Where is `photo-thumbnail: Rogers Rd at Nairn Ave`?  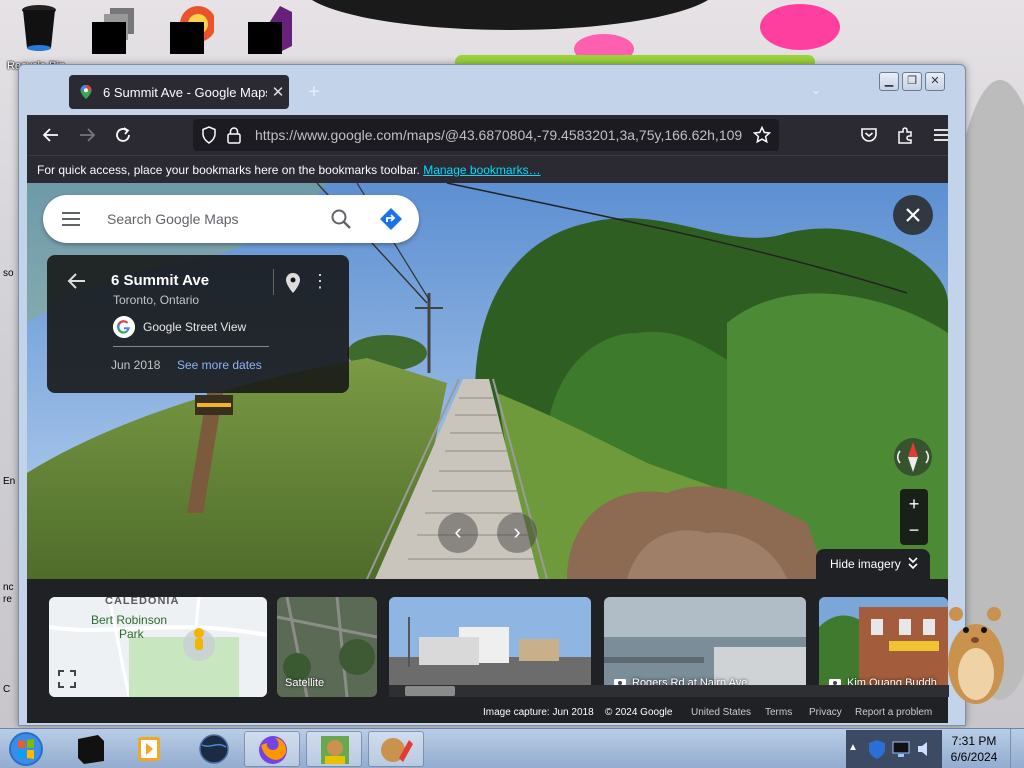 photo-thumbnail: Rogers Rd at Nairn Ave is located at coordinates (705, 647).